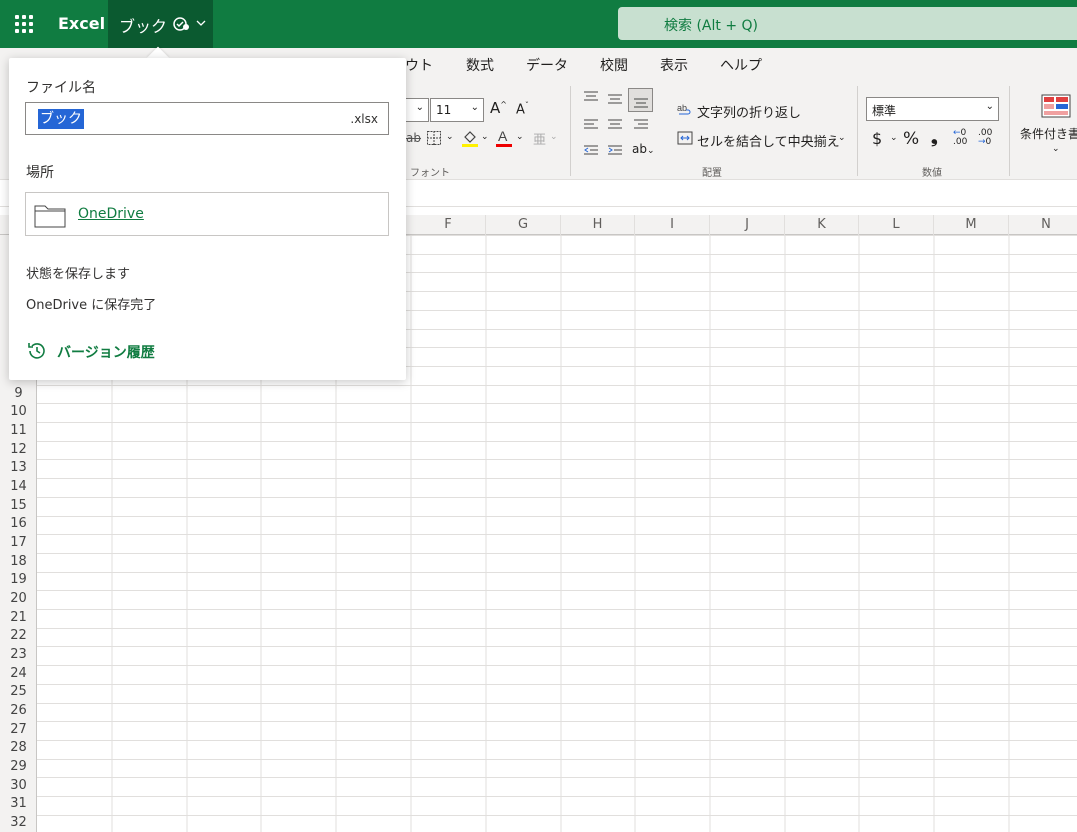  I want to click on align-bottom-button, so click(640, 100).